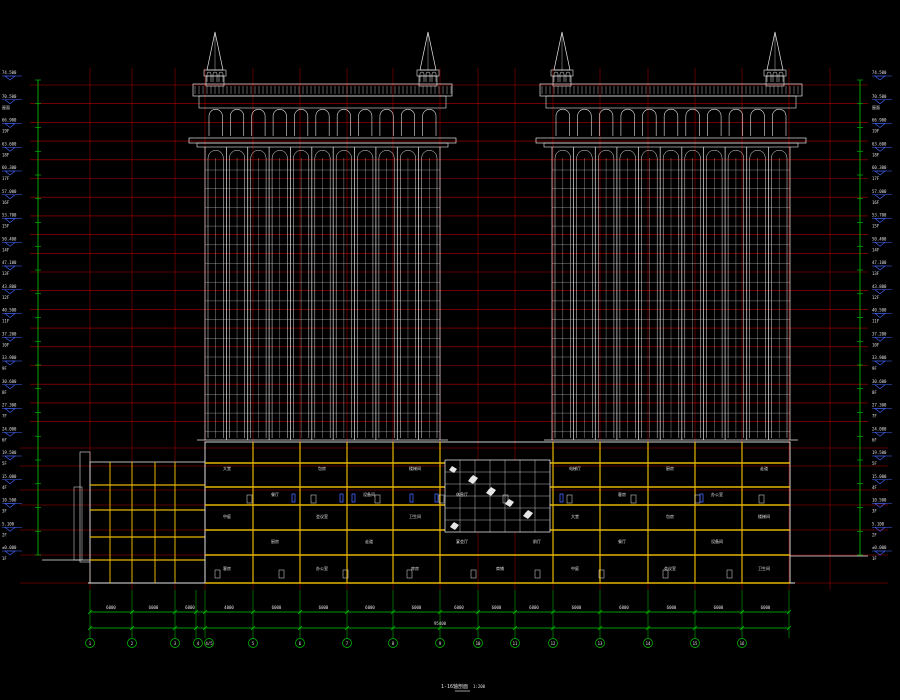 The height and width of the screenshot is (700, 900). Describe the element at coordinates (462, 541) in the screenshot. I see `room-label: 宴会厅` at that location.